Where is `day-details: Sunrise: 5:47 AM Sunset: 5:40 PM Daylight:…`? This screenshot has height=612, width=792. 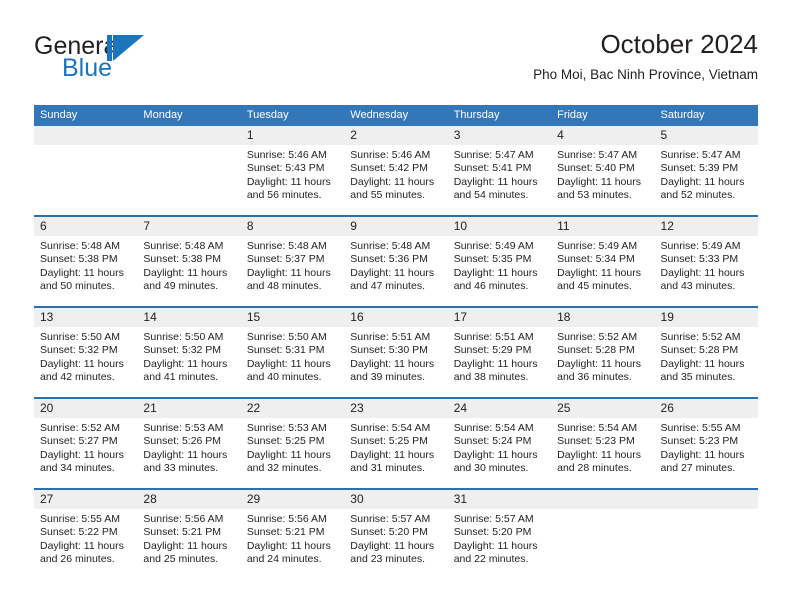 day-details: Sunrise: 5:47 AM Sunset: 5:40 PM Daylight:… is located at coordinates (602, 174).